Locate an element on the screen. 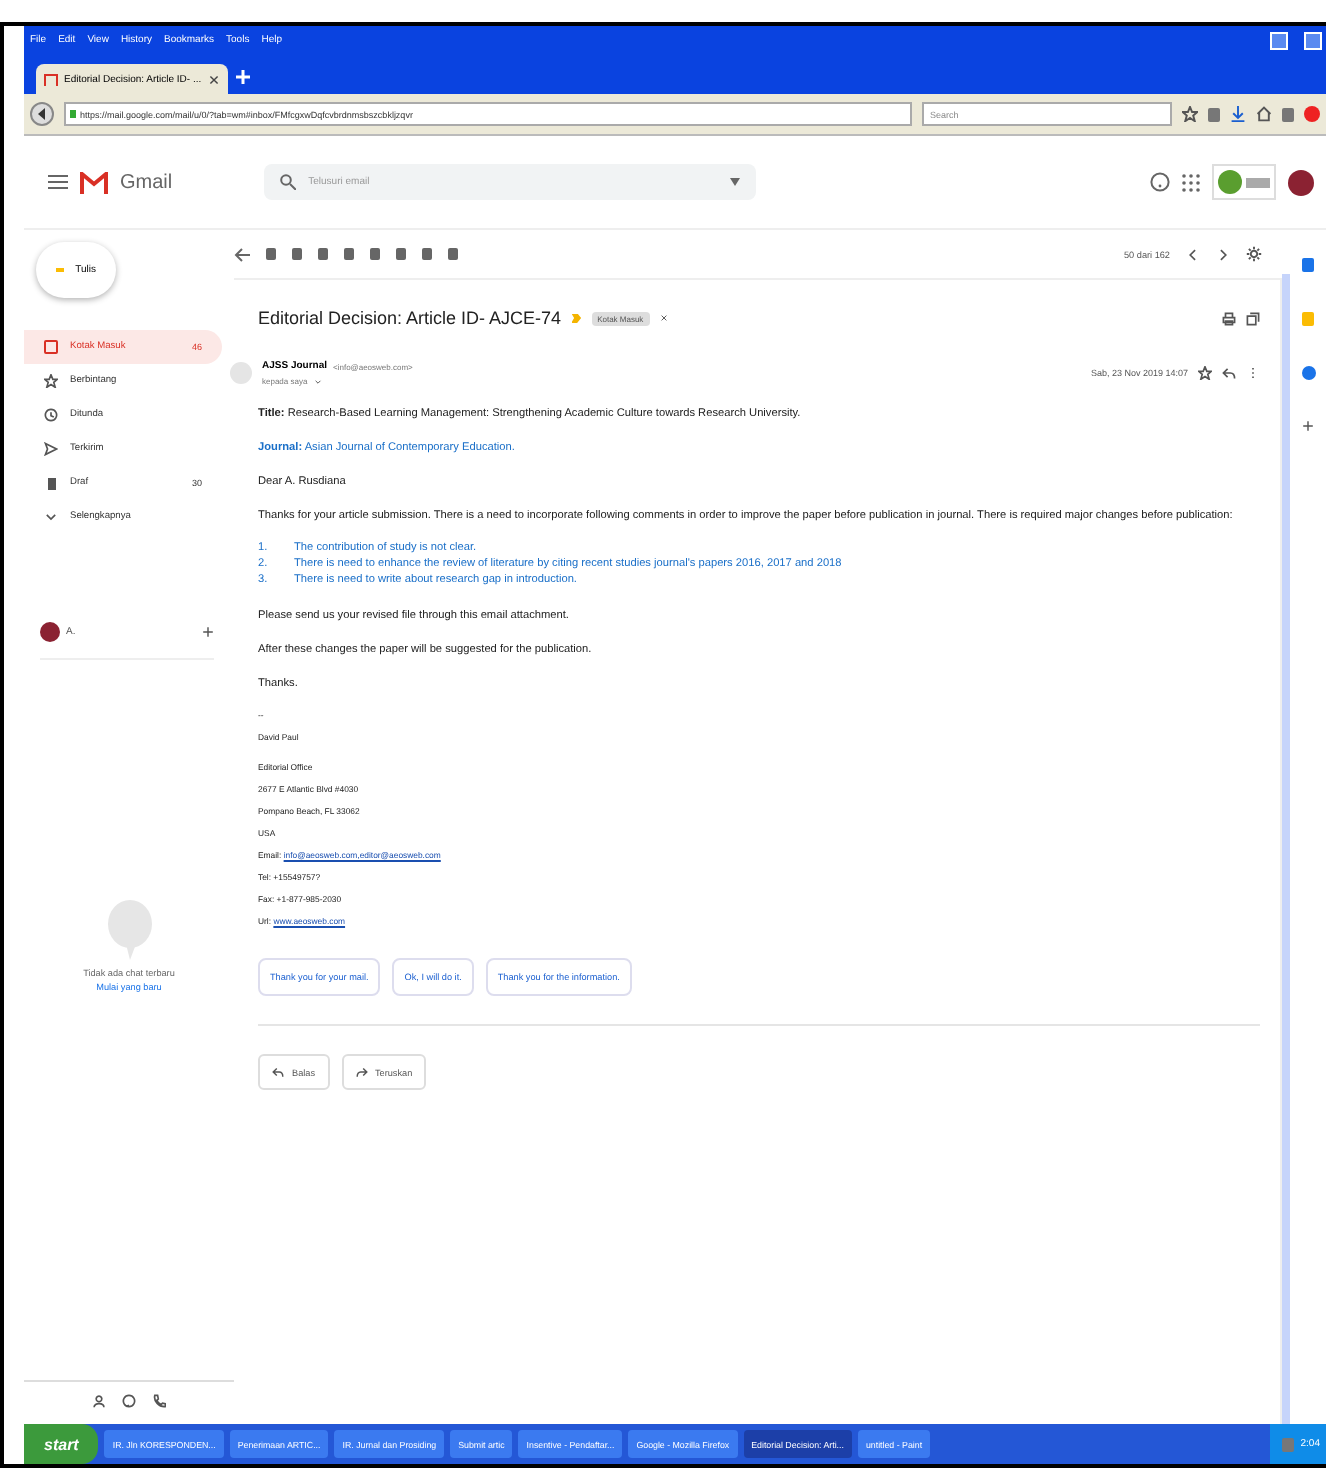  person-icon is located at coordinates (99, 1401).